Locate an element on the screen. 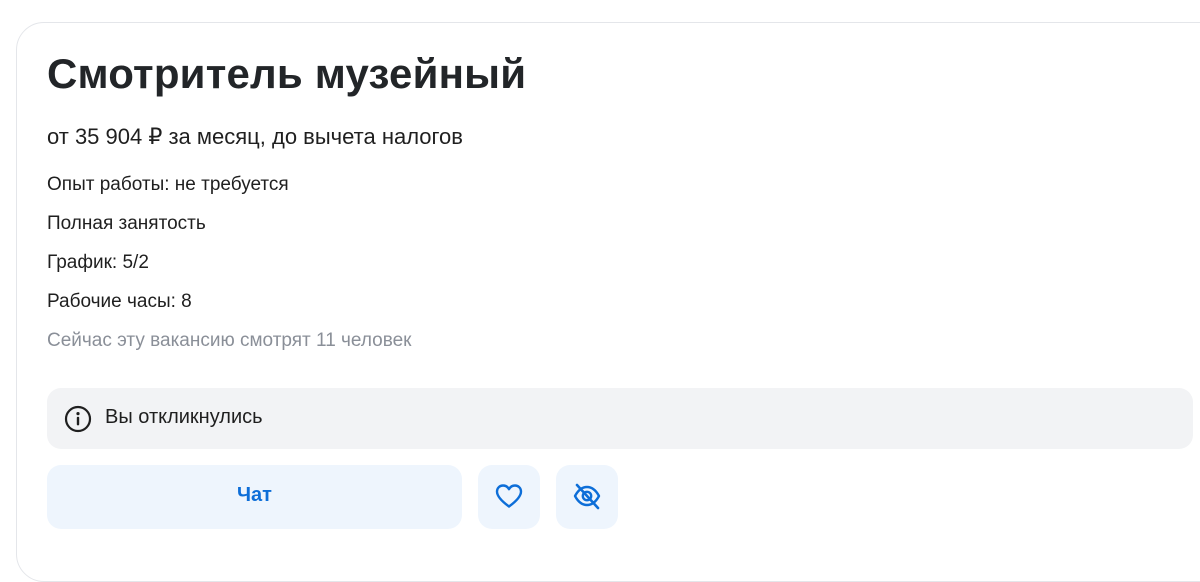 This screenshot has height=582, width=1200. responded-notice: Вы откликнулись is located at coordinates (620, 418).